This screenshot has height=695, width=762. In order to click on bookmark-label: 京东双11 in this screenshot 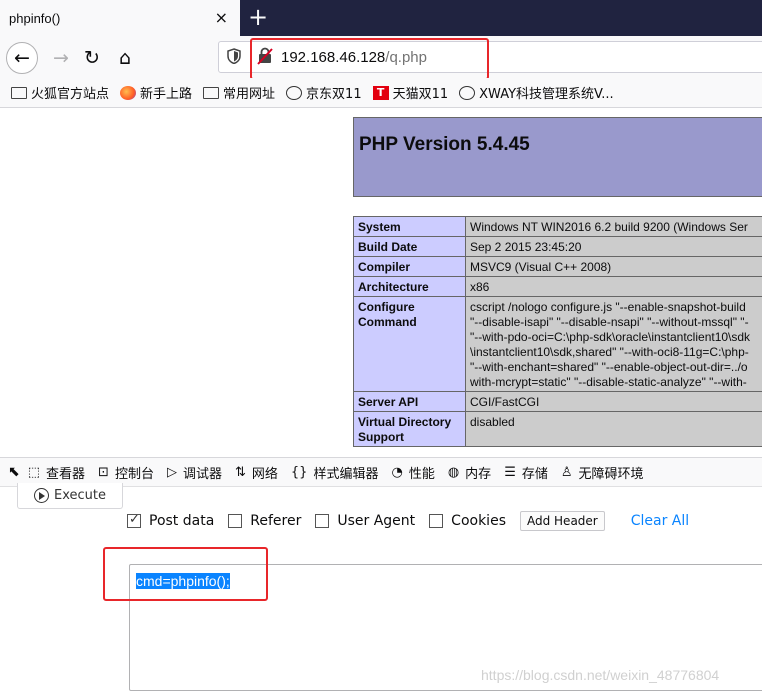, I will do `click(334, 94)`.